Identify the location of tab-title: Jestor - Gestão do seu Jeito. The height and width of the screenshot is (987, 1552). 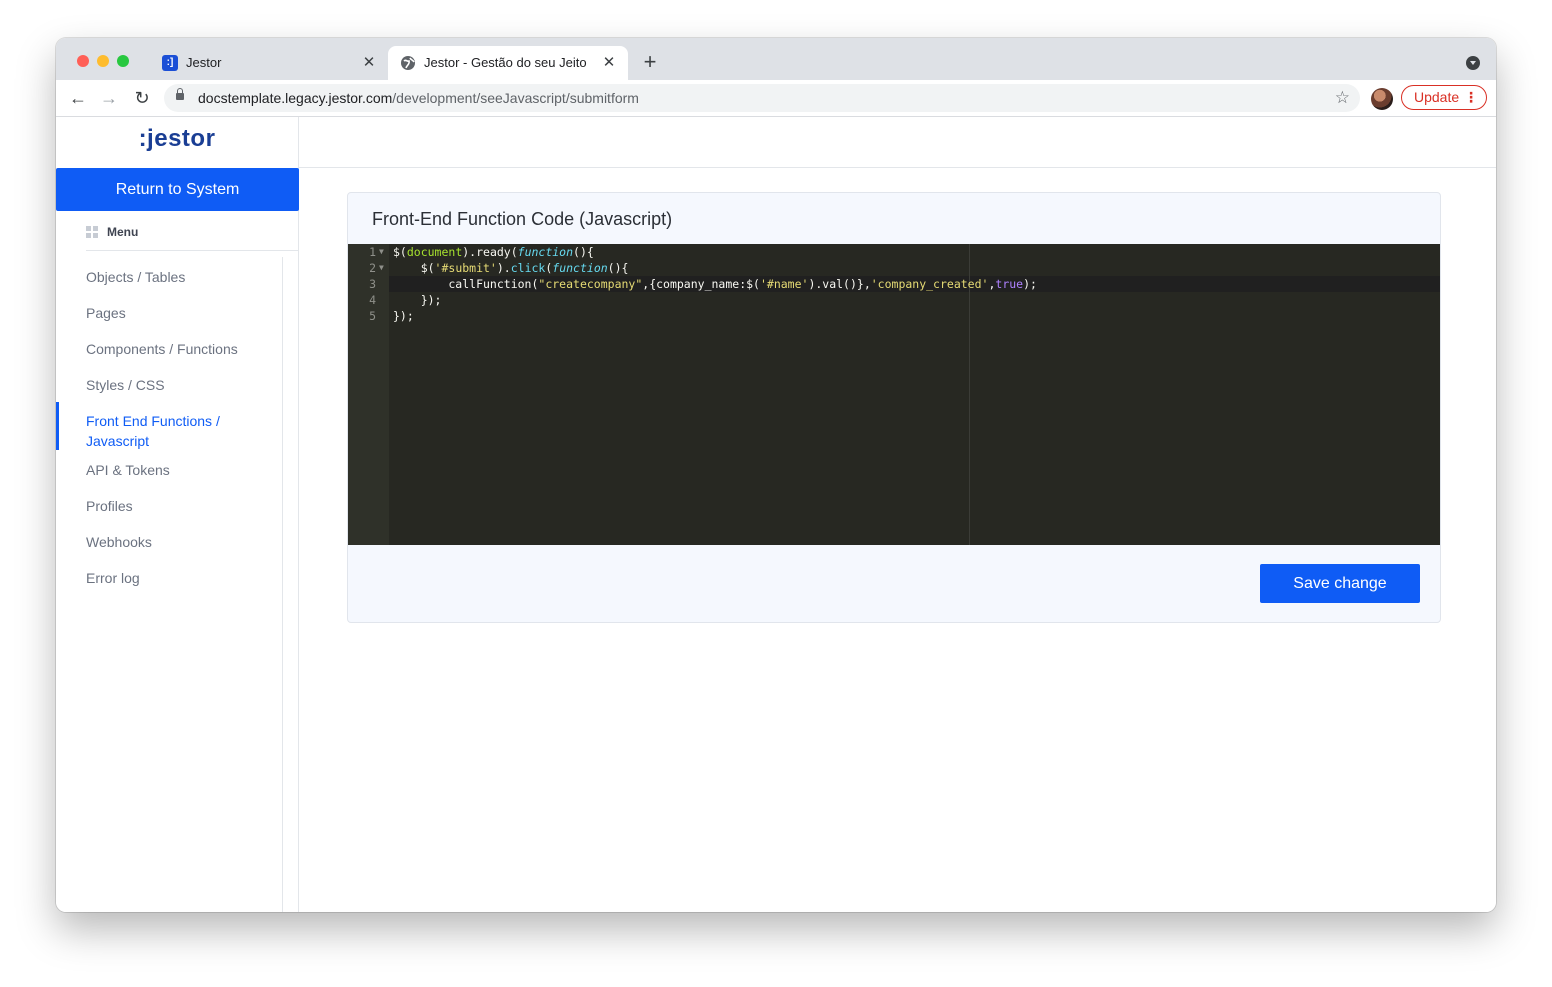
(505, 62).